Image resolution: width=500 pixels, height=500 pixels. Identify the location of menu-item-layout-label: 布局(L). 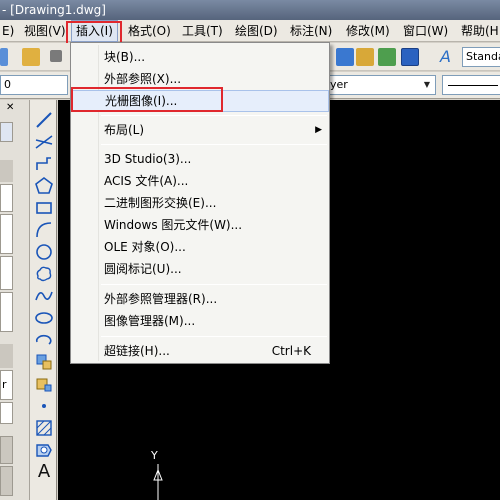
(124, 130).